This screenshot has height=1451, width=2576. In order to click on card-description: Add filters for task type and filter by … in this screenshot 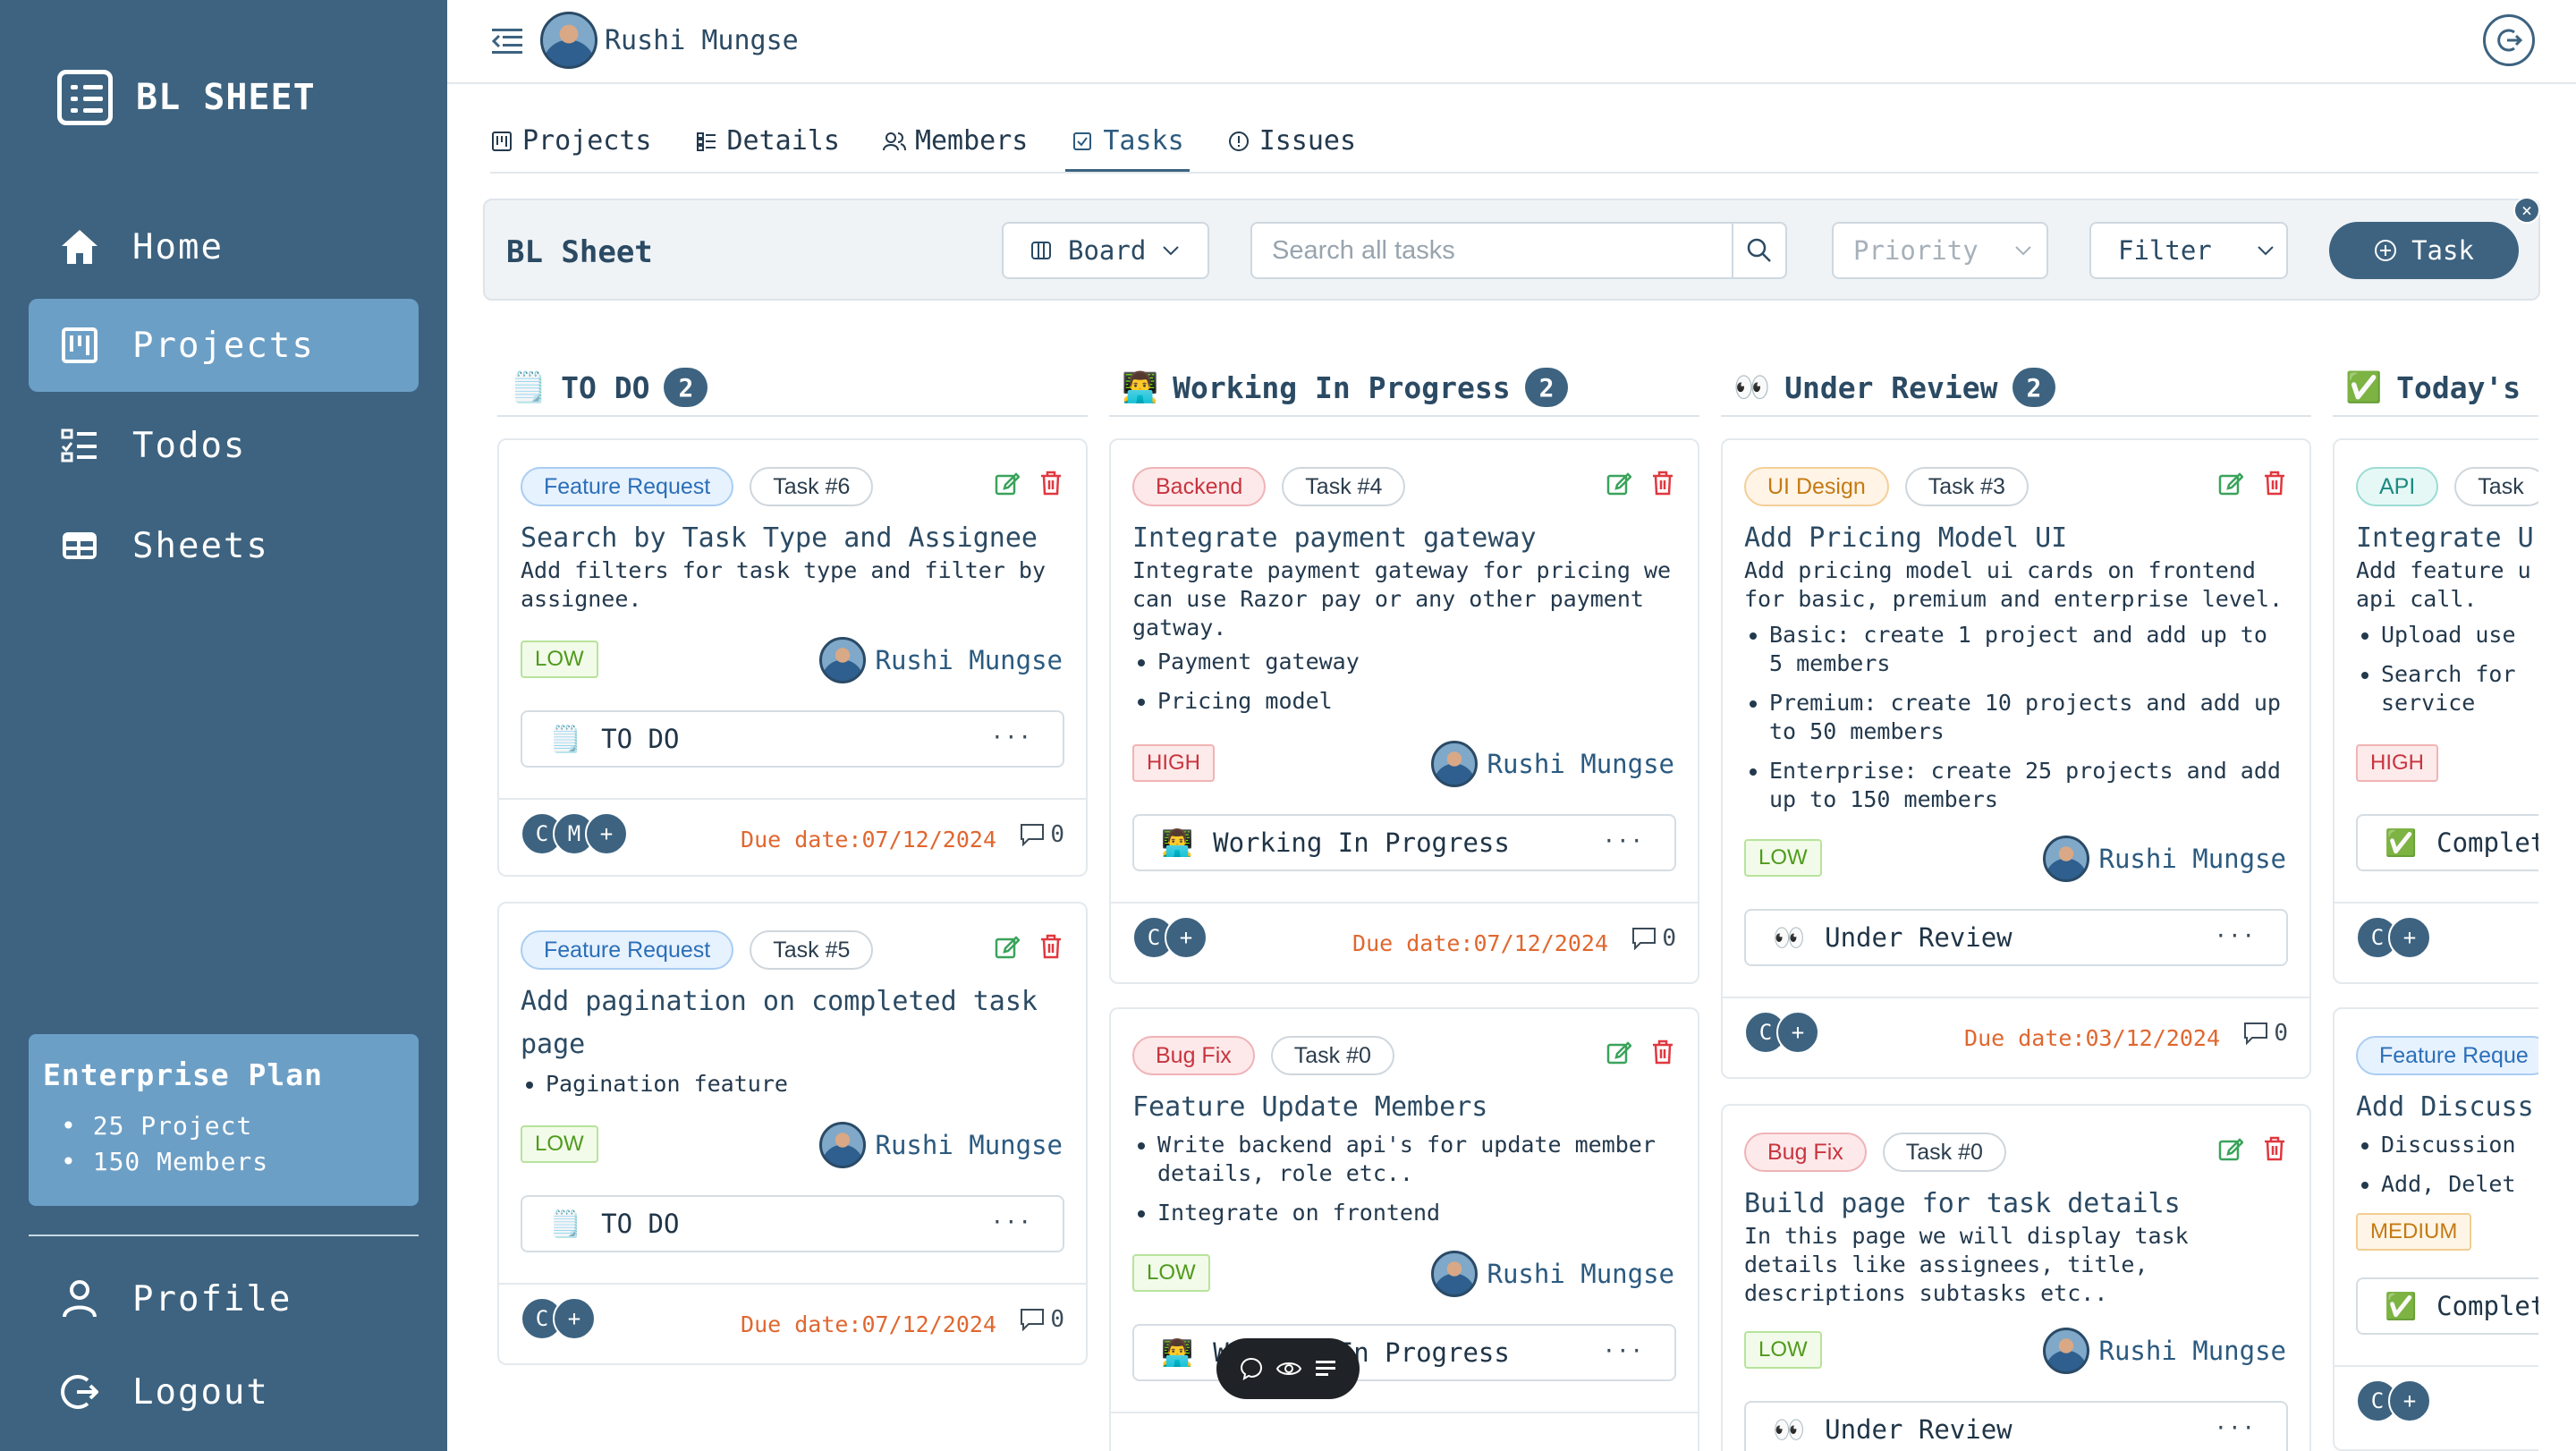, I will do `click(783, 584)`.